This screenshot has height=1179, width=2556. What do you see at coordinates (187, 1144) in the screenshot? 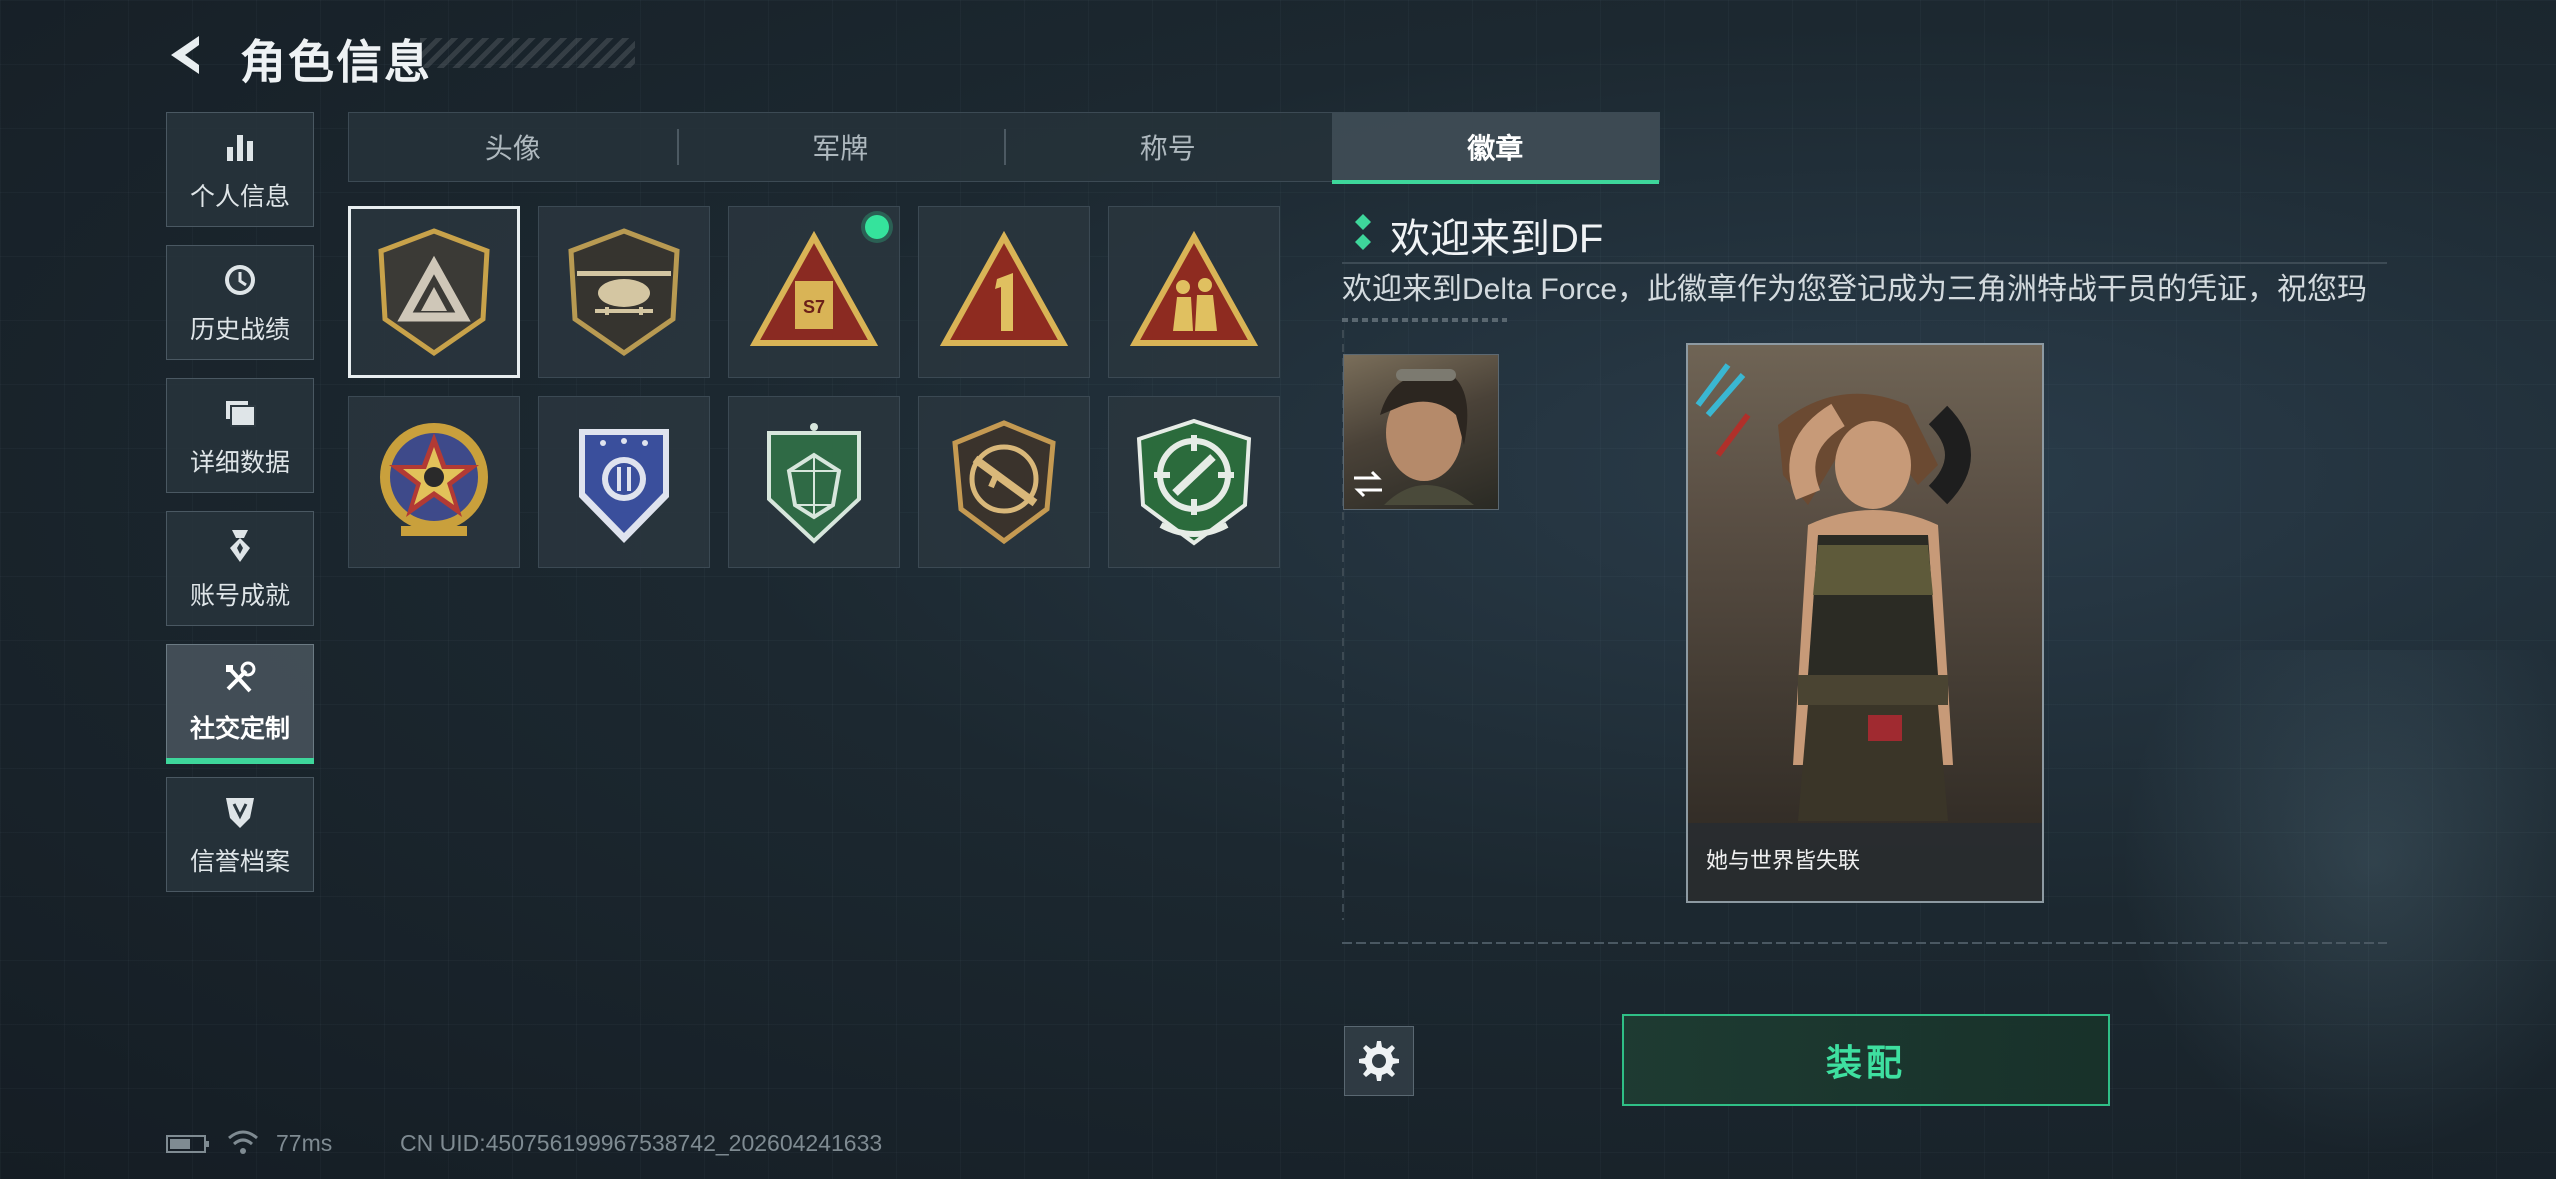
I see `battery-icon` at bounding box center [187, 1144].